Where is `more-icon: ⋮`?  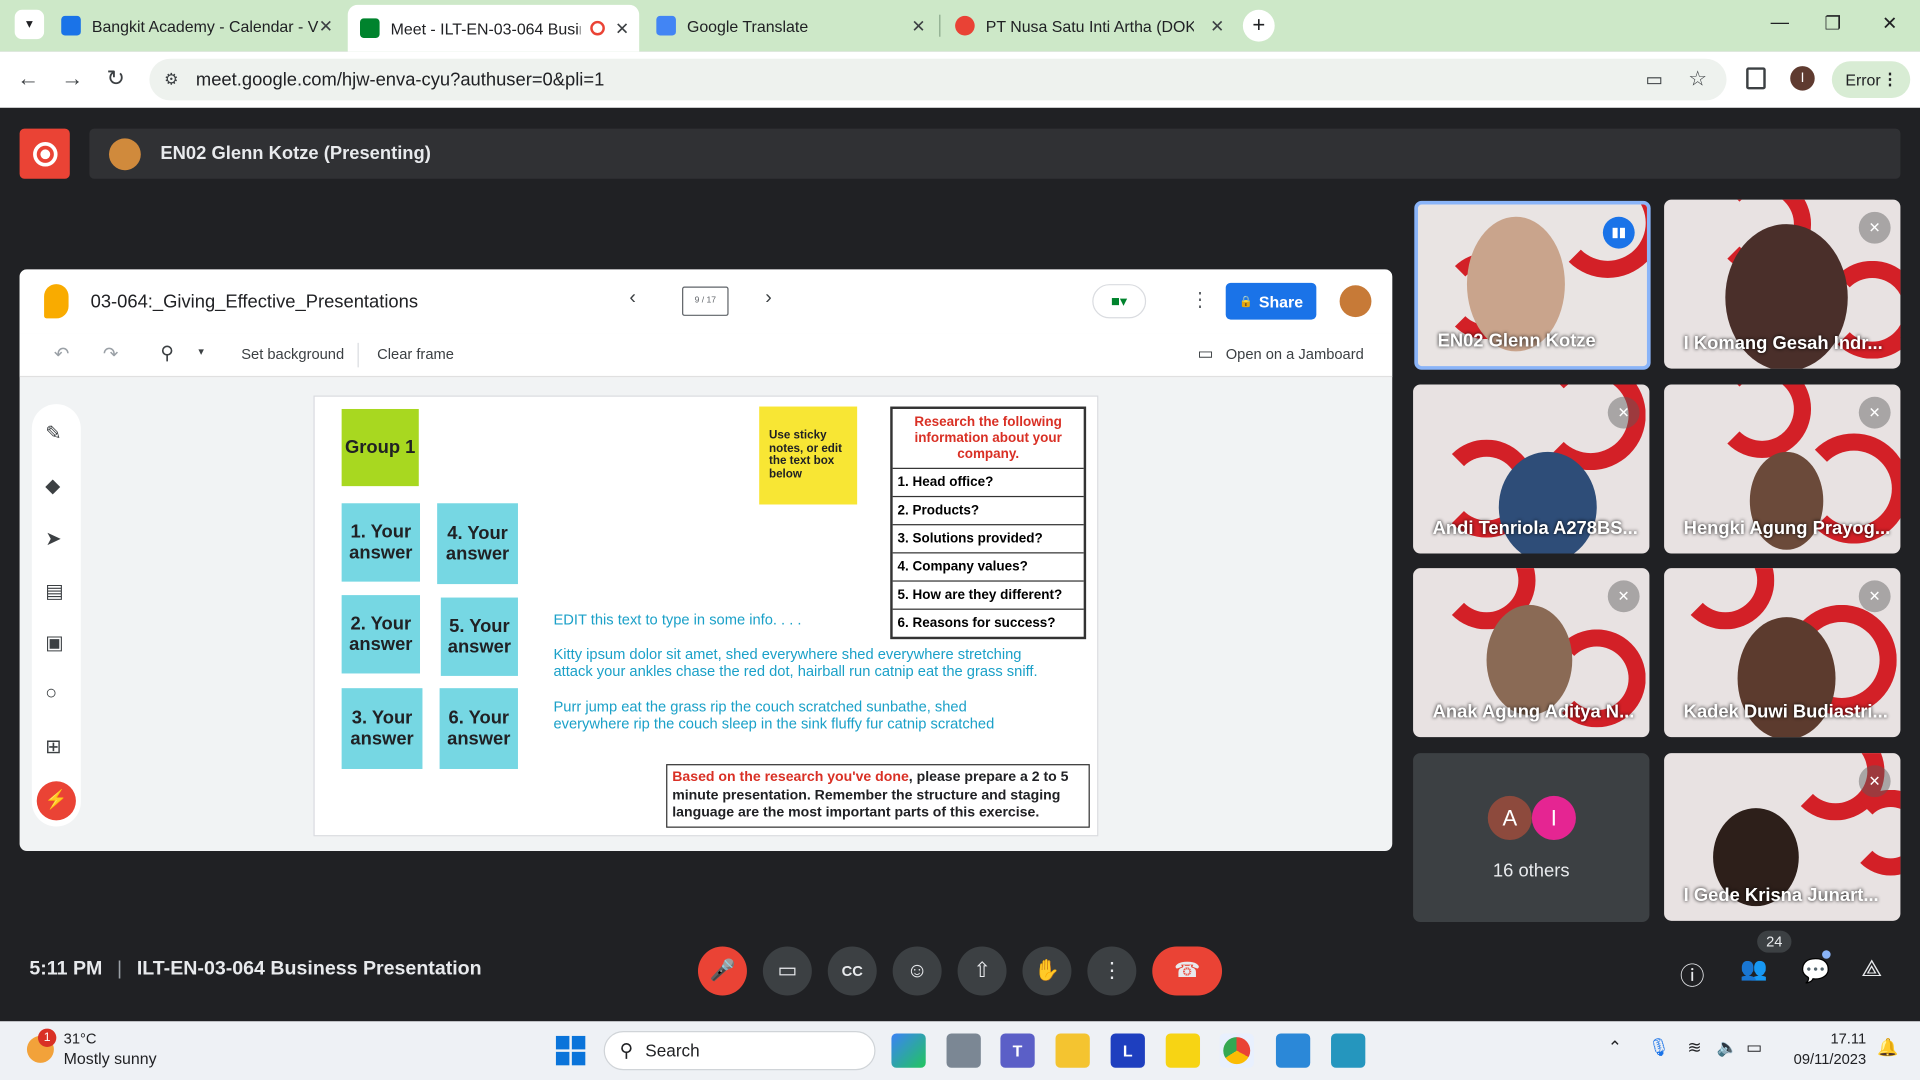
more-icon: ⋮ is located at coordinates (1200, 300).